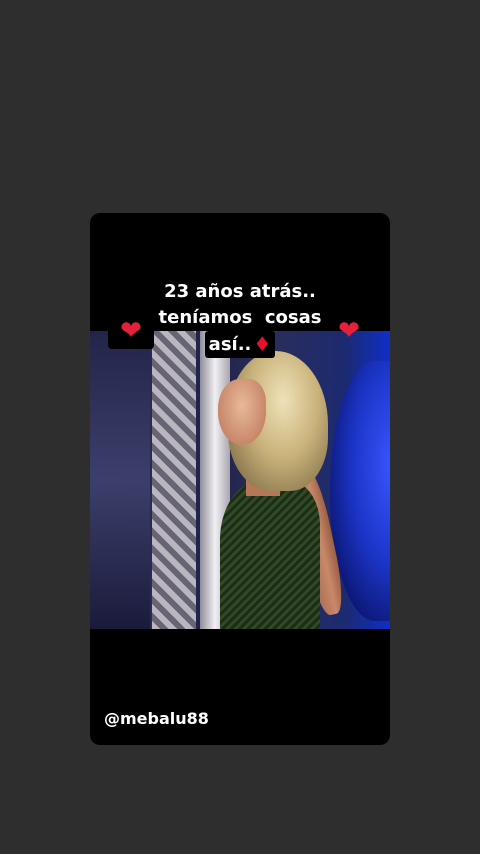  What do you see at coordinates (240, 291) in the screenshot?
I see `caption-line-1: 23 años atrás..` at bounding box center [240, 291].